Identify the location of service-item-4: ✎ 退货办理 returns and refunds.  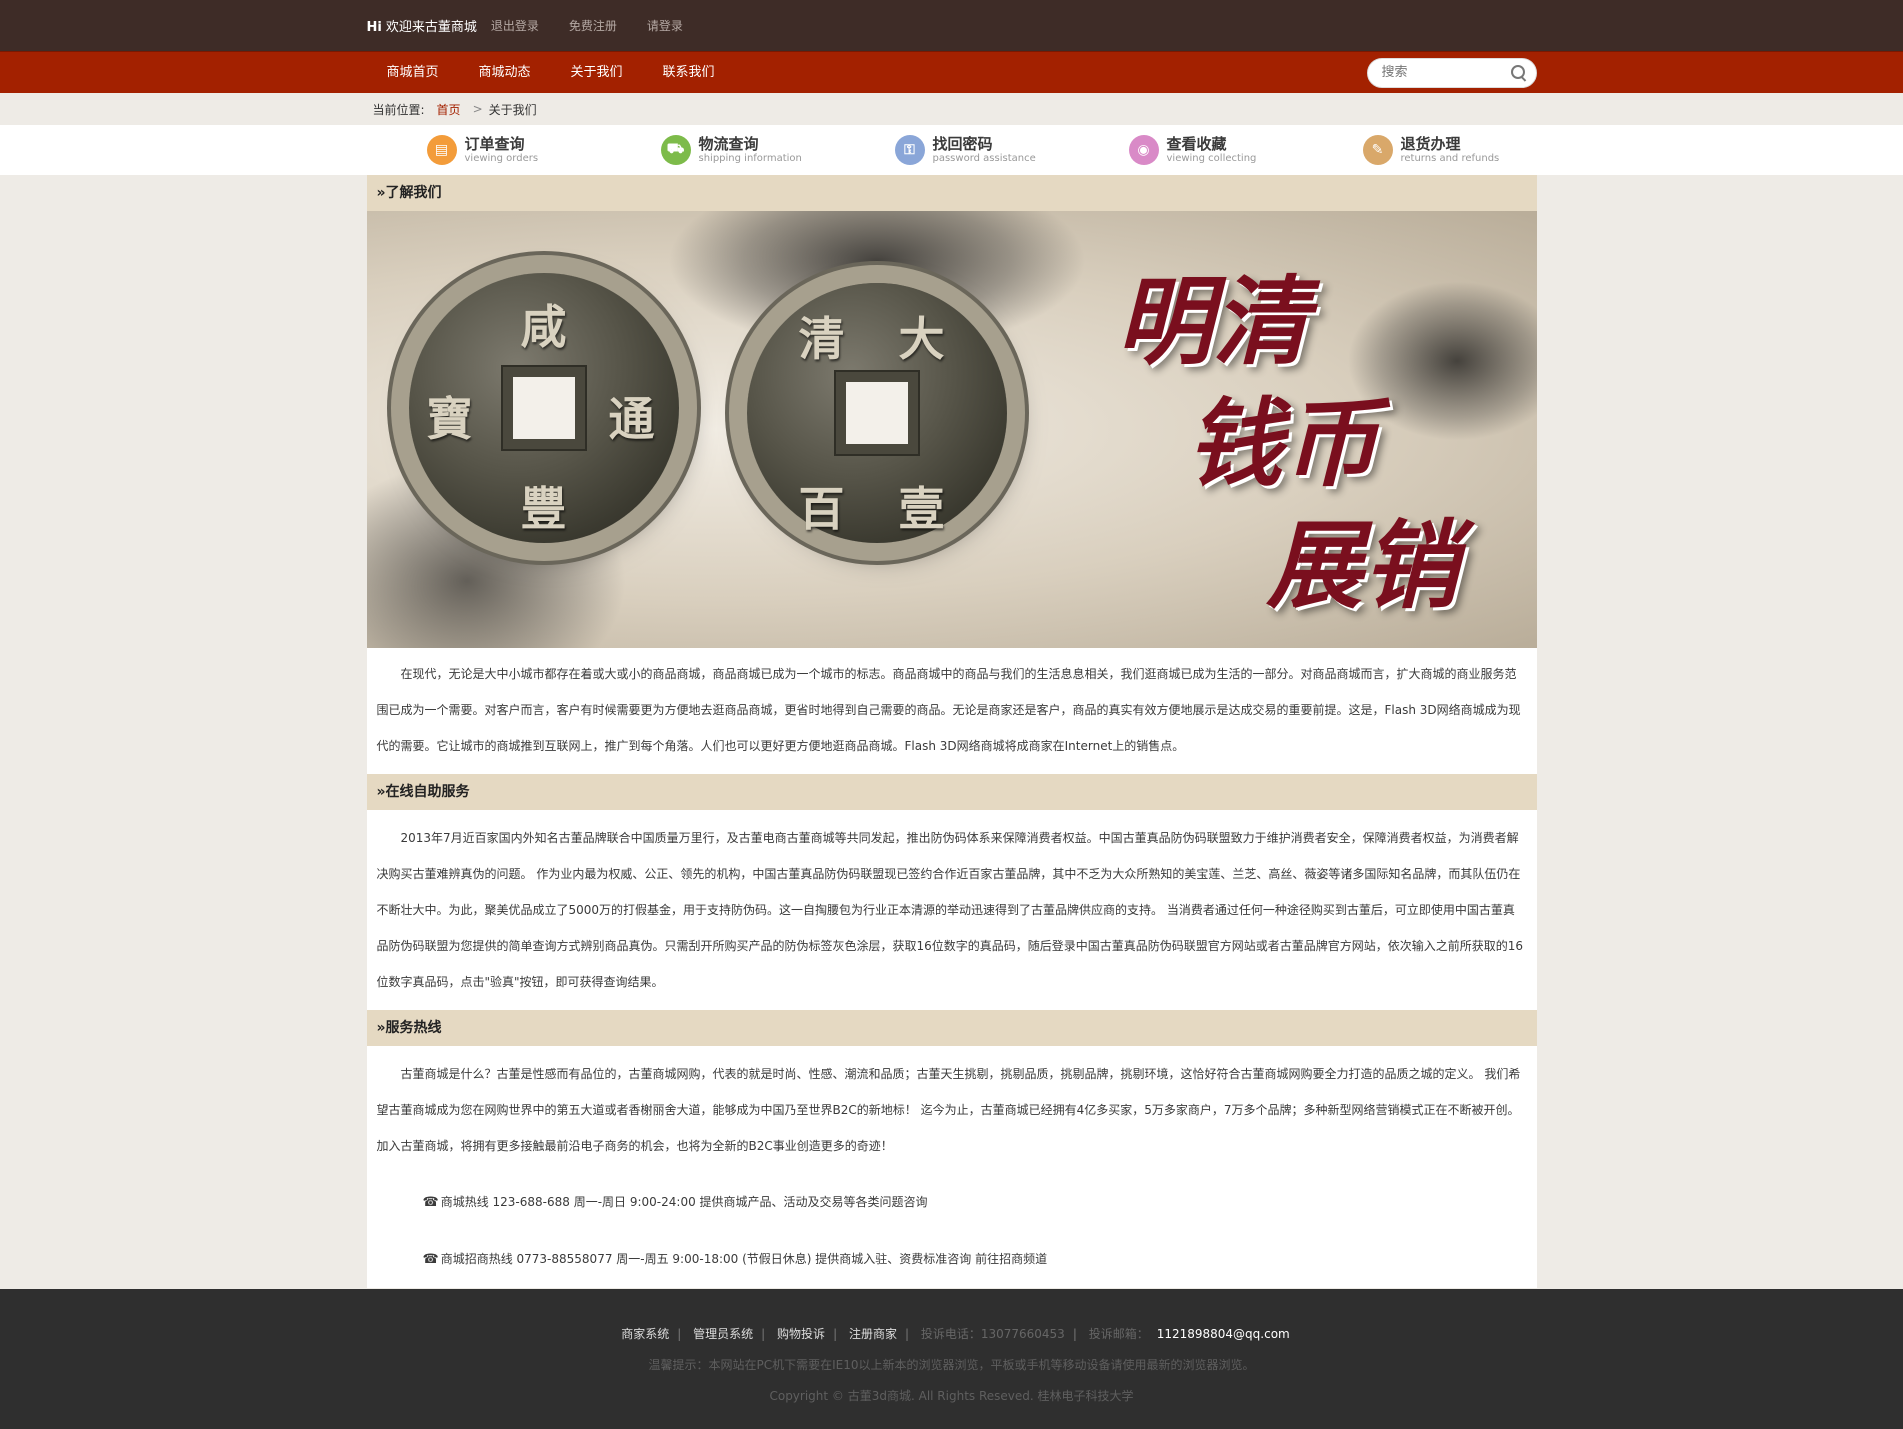
(1420, 150).